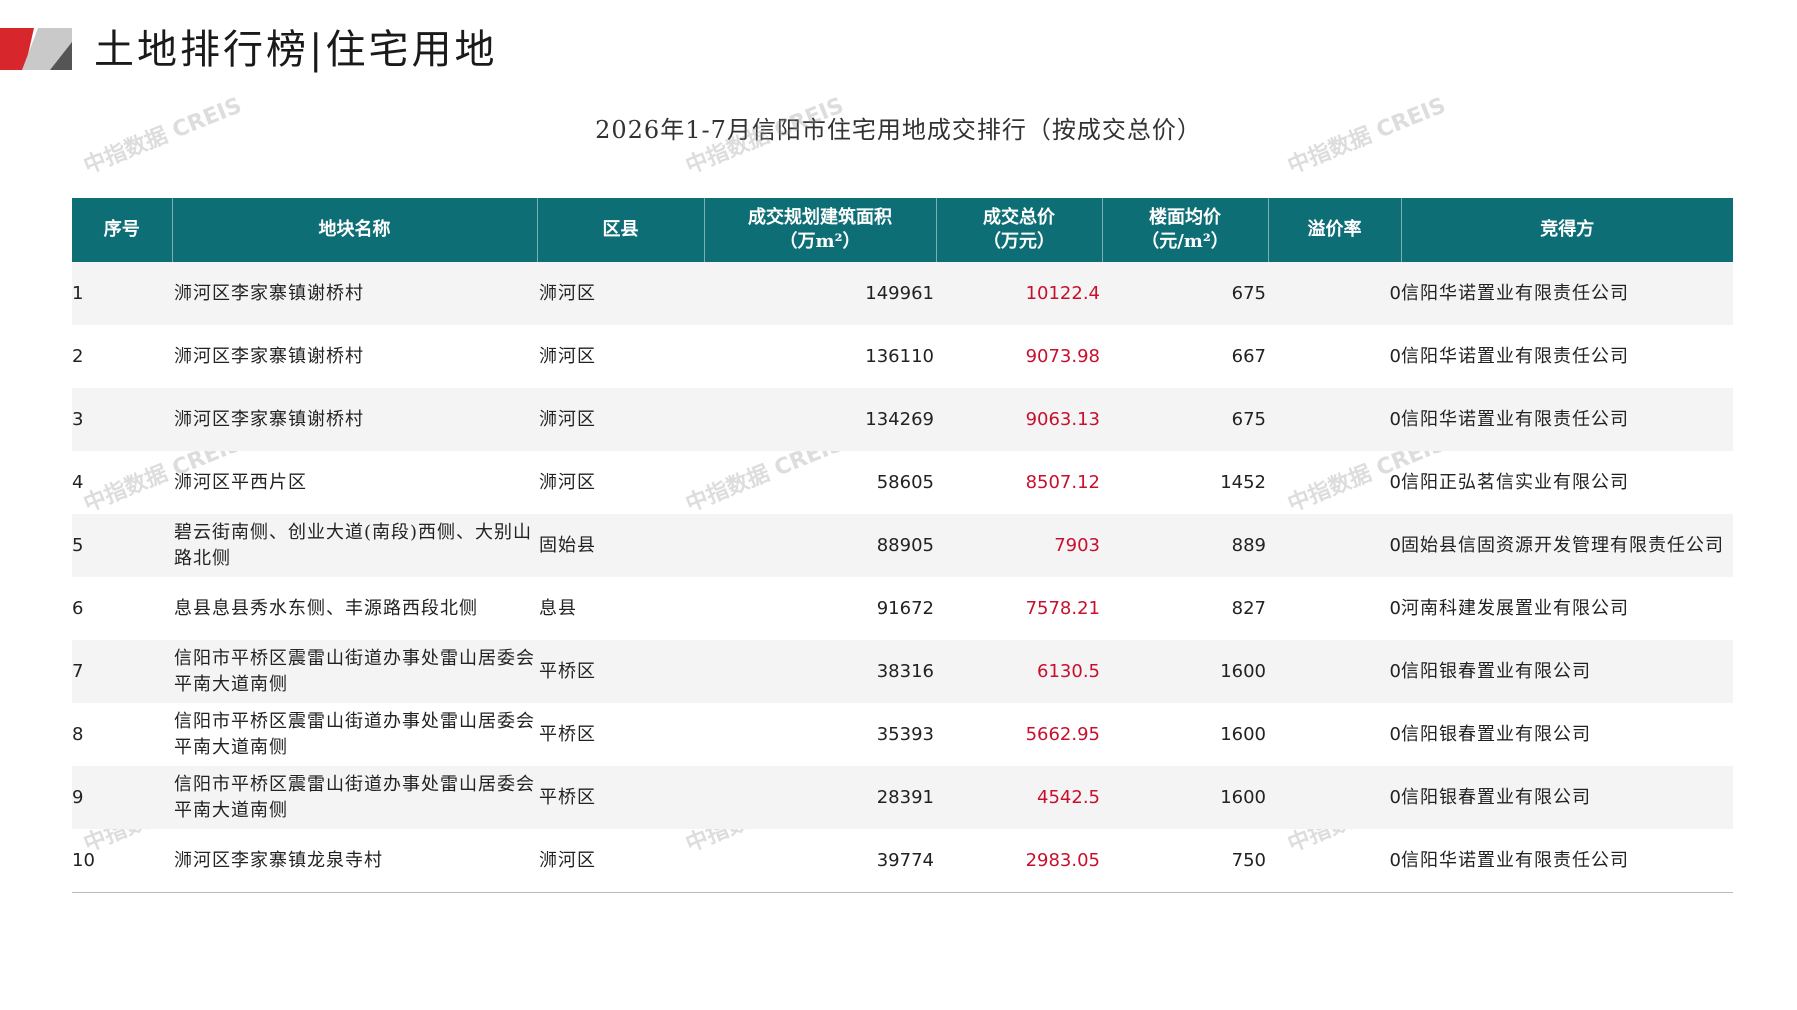 Image resolution: width=1797 pixels, height=1010 pixels. Describe the element at coordinates (354, 545) in the screenshot. I see `cell-plot-name: 碧云街南侧、创业大道(南段)西侧、大别山路北侧` at that location.